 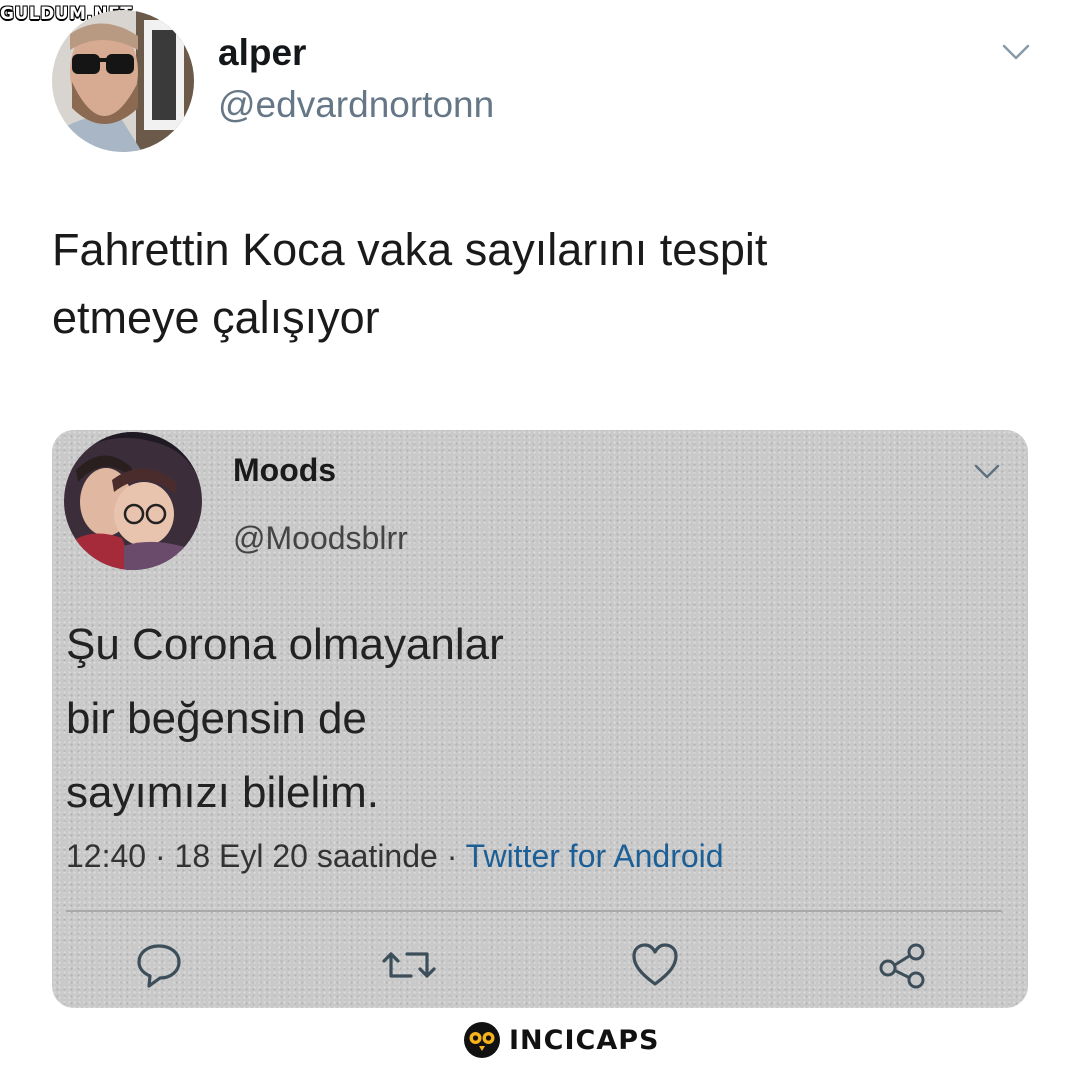 I want to click on tweet-time: 12:40, so click(x=106, y=856).